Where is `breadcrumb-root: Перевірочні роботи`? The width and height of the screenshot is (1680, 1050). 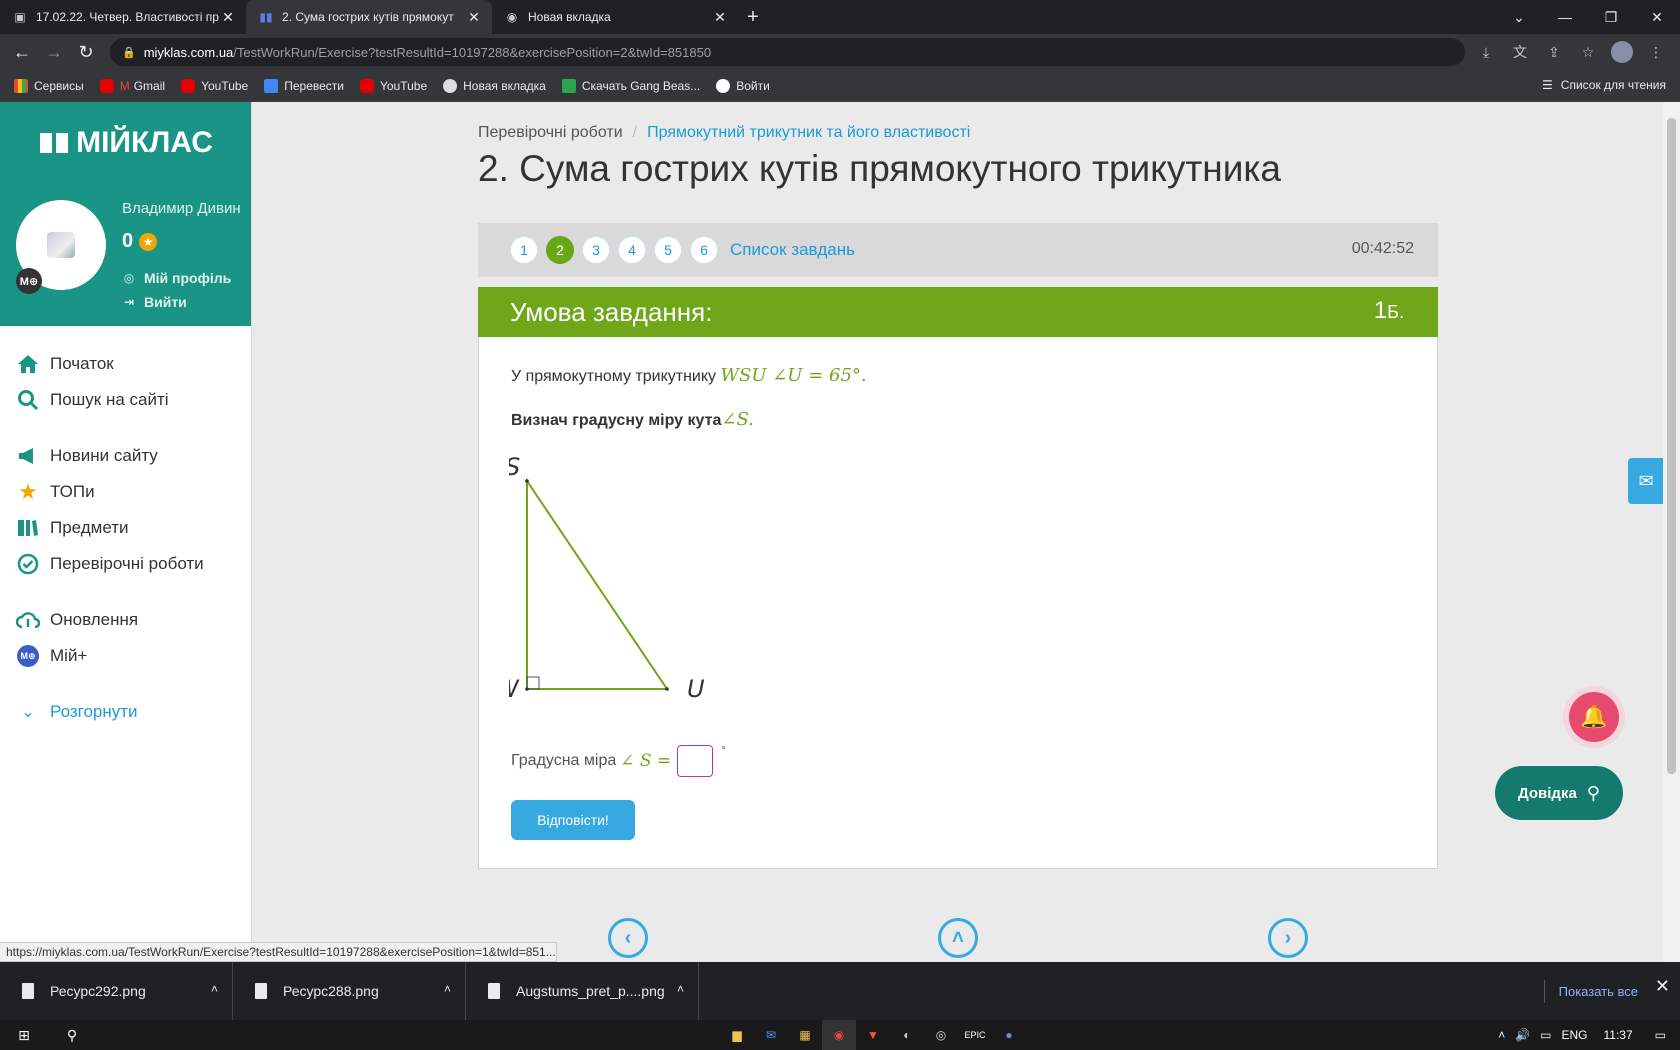 breadcrumb-root: Перевірочні роботи is located at coordinates (550, 132).